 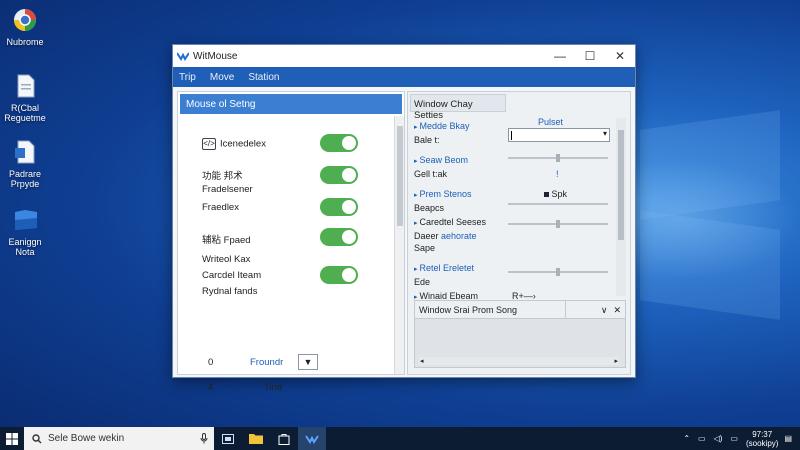 What do you see at coordinates (559, 135) in the screenshot?
I see `preset-select: ▾` at bounding box center [559, 135].